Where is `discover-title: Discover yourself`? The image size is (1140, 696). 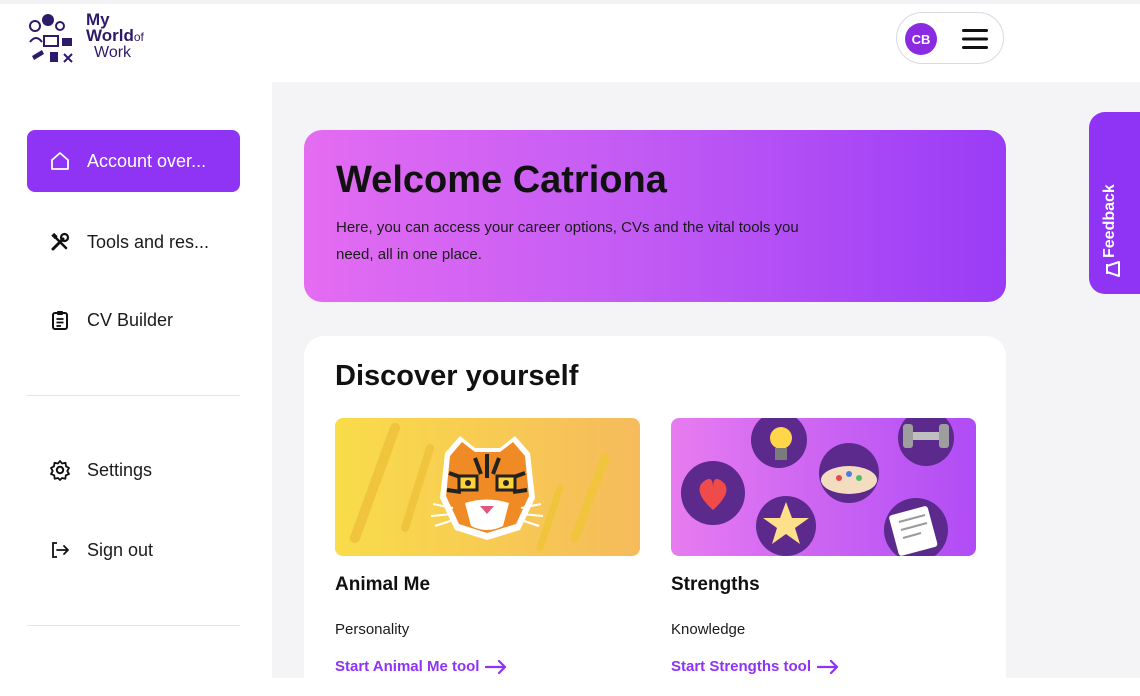 discover-title: Discover yourself is located at coordinates (457, 376).